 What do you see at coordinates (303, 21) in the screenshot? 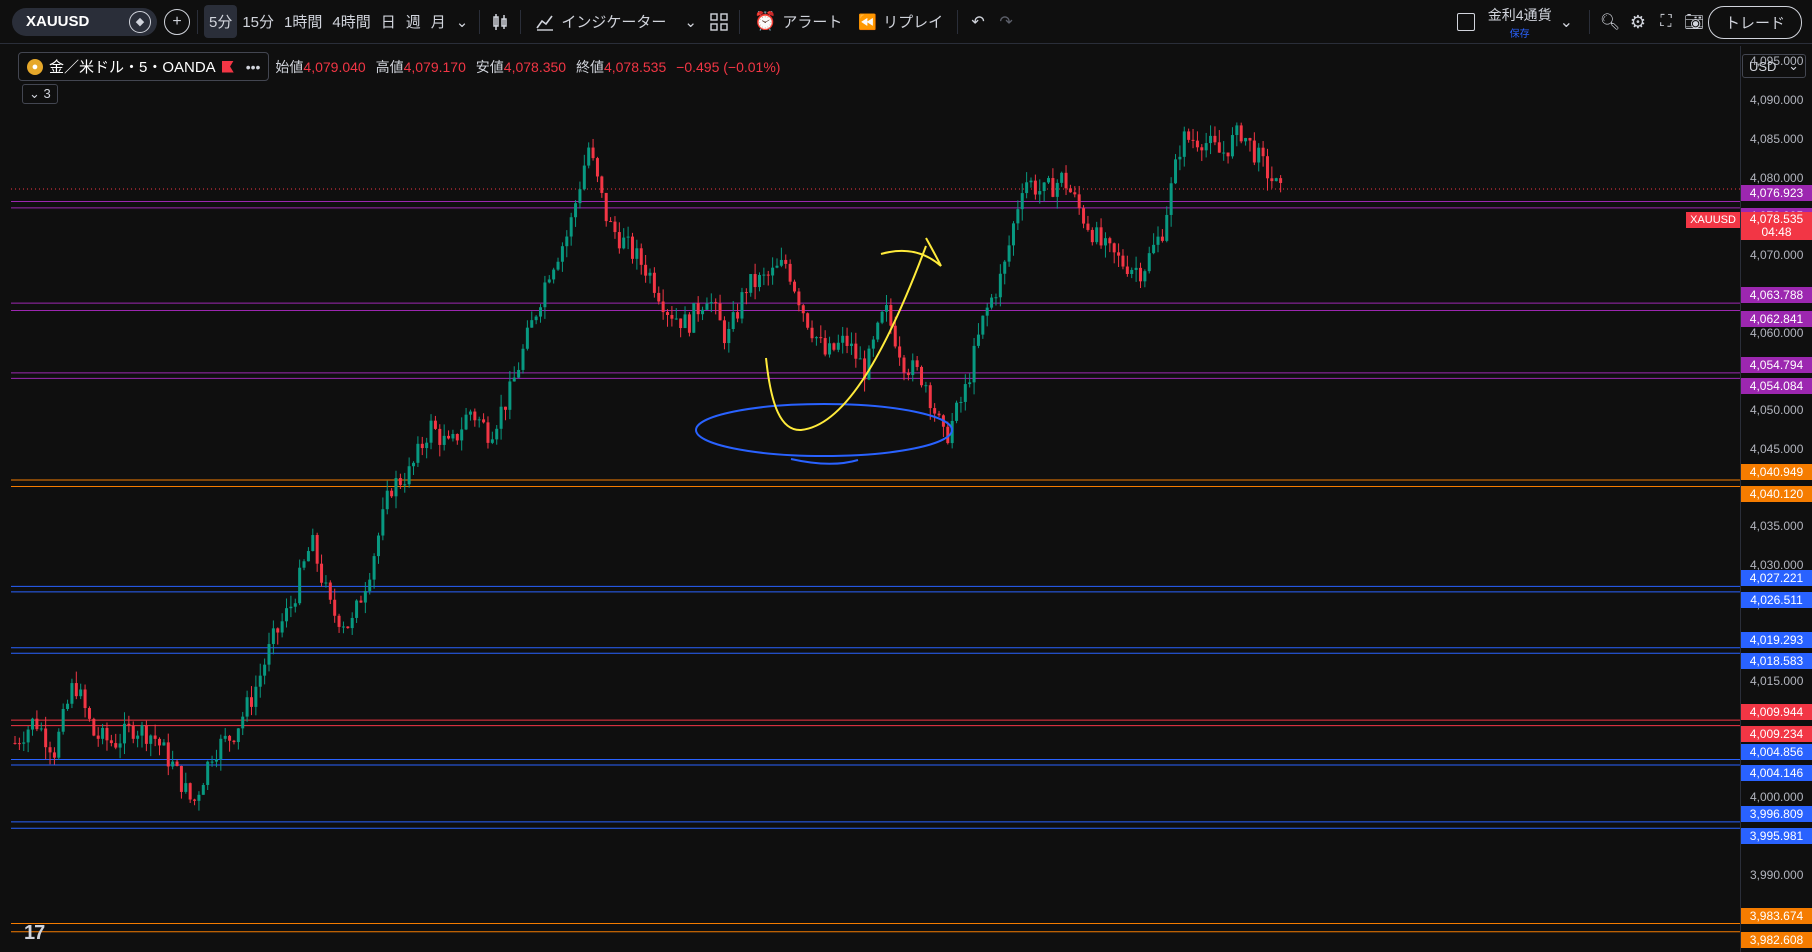
I see `timeframe-1h: 1時間` at bounding box center [303, 21].